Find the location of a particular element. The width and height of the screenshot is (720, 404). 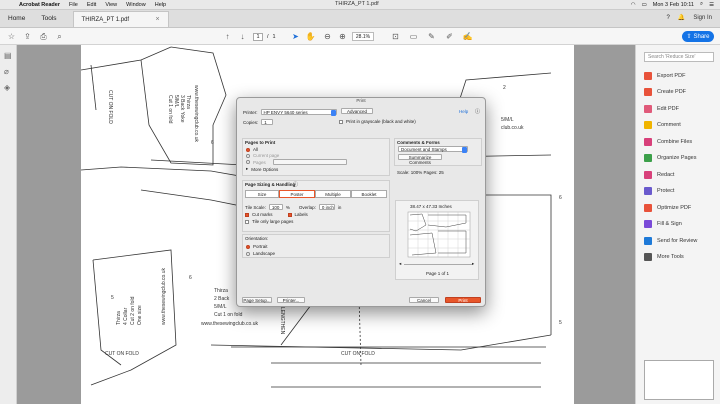

tool-item: Export PDF is located at coordinates (664, 75).